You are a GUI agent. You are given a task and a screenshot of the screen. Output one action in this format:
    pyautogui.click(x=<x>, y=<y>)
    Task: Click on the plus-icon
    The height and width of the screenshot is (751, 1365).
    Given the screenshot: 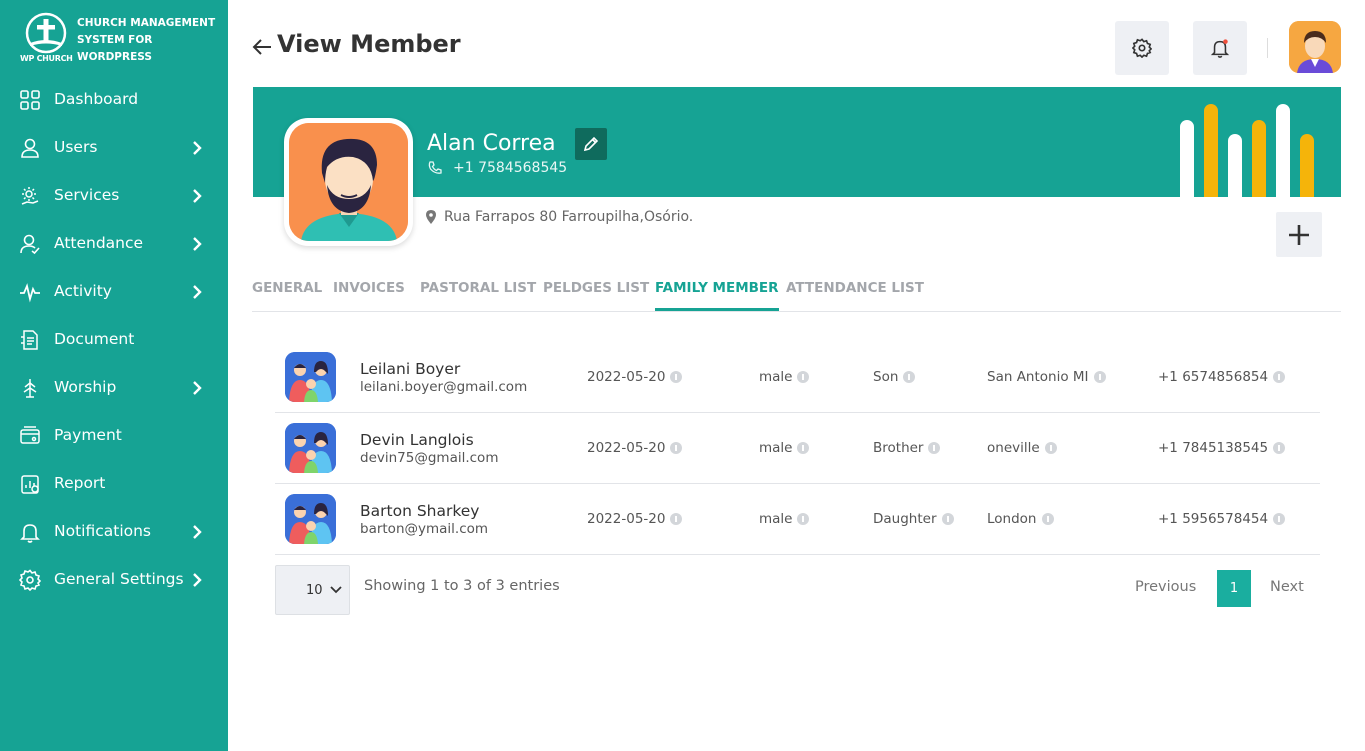 What is the action you would take?
    pyautogui.click(x=1299, y=235)
    